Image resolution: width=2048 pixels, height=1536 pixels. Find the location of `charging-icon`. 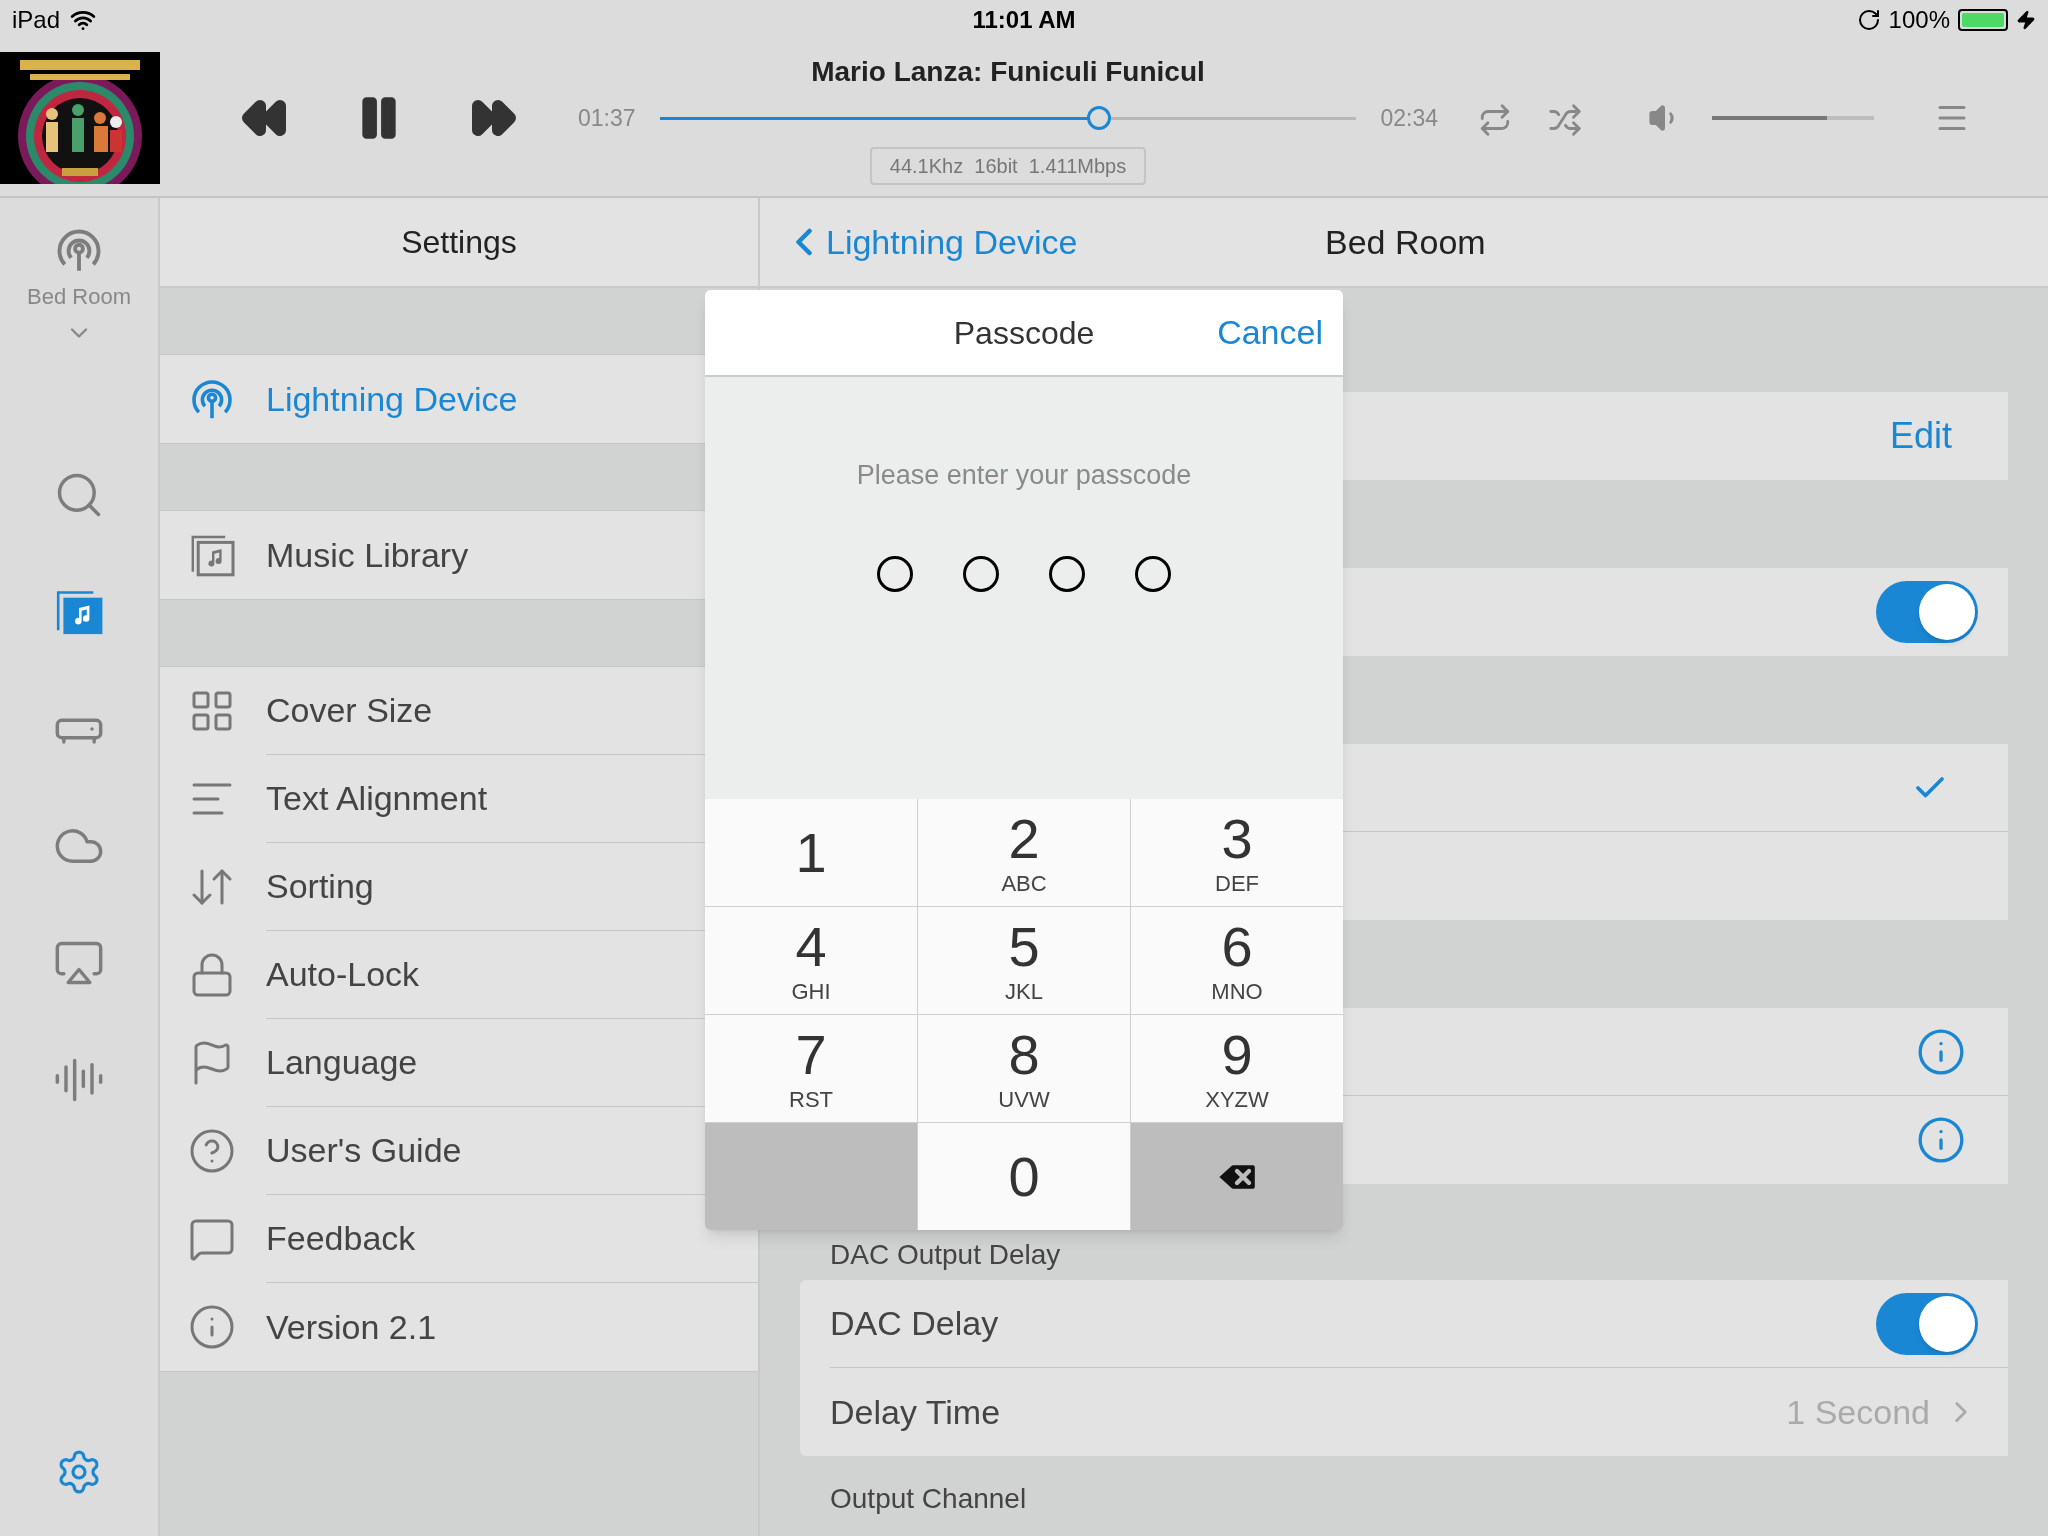

charging-icon is located at coordinates (2026, 20).